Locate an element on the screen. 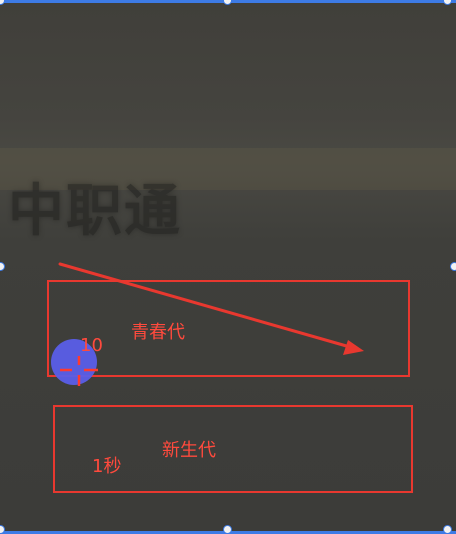 This screenshot has width=456, height=534. resize-handle-bottom-center is located at coordinates (227, 529).